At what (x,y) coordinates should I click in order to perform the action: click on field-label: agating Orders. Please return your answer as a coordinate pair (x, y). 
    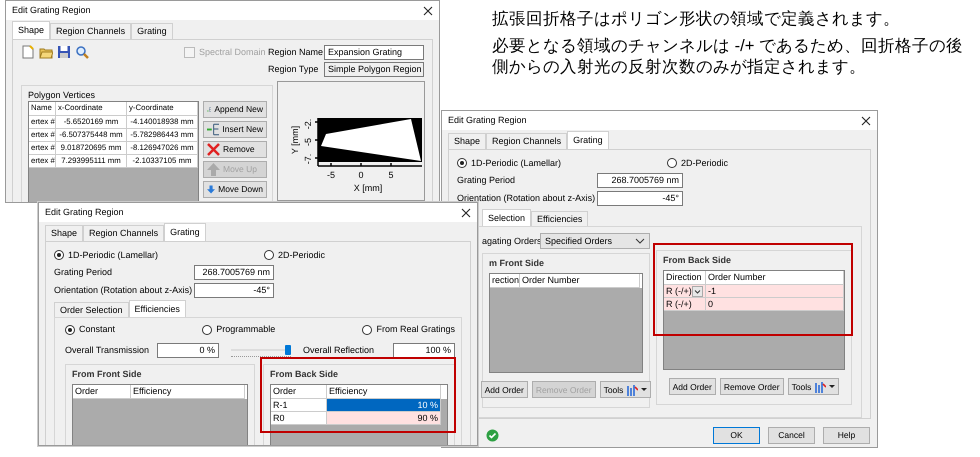
    Looking at the image, I should click on (511, 241).